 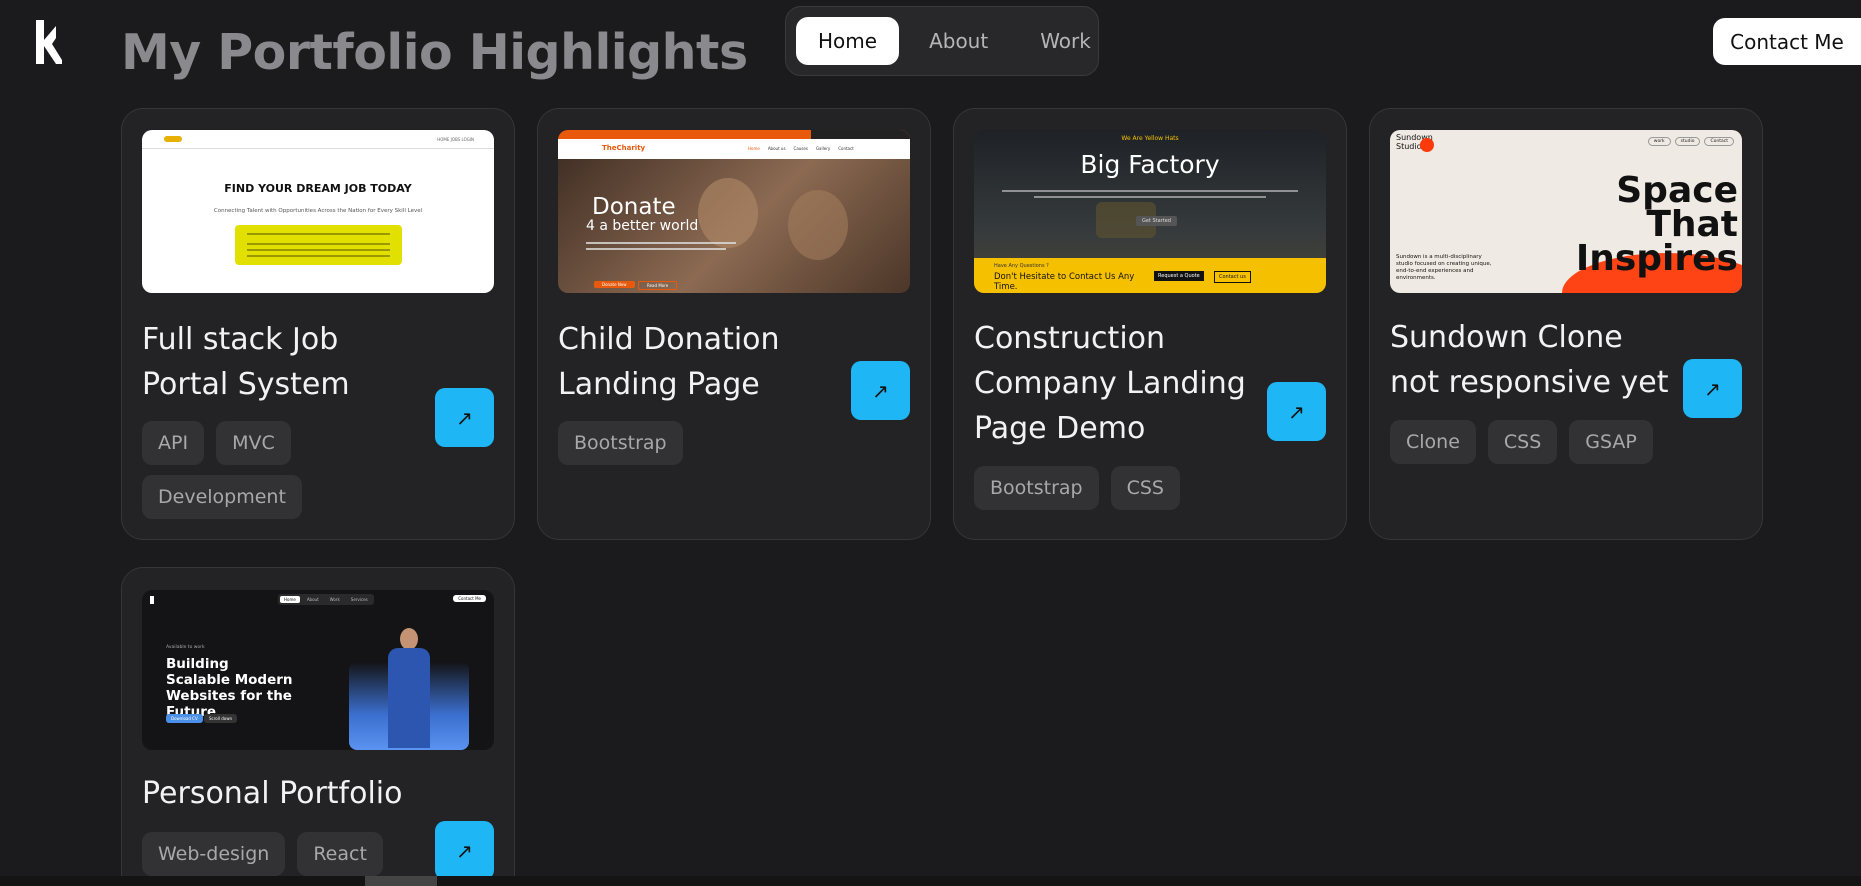 I want to click on thumb-heading: Donate, so click(x=634, y=207).